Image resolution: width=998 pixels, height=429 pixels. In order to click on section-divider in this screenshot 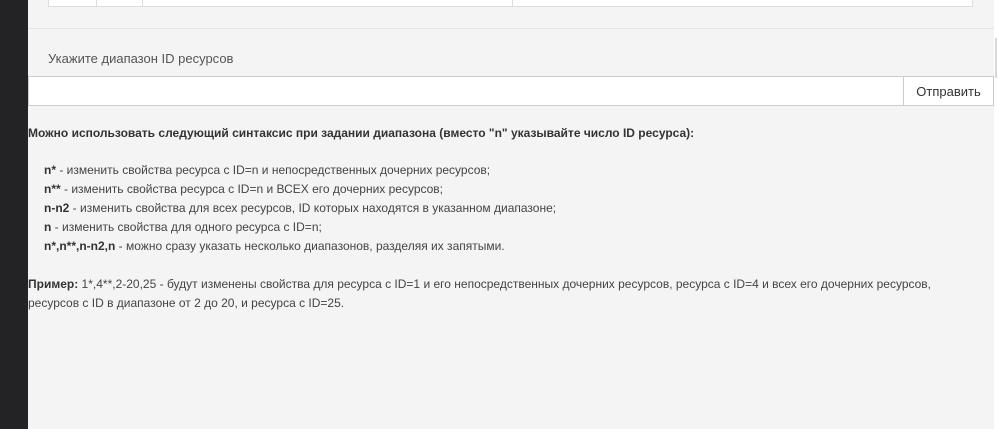, I will do `click(511, 28)`.